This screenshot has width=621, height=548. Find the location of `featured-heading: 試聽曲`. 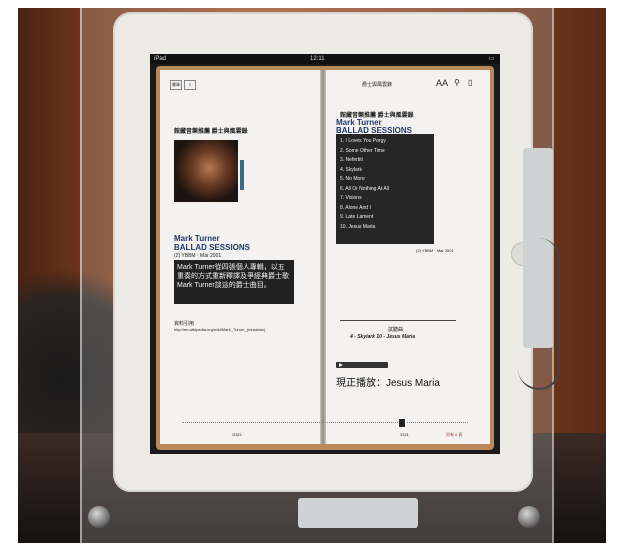

featured-heading: 試聽曲 is located at coordinates (396, 330).